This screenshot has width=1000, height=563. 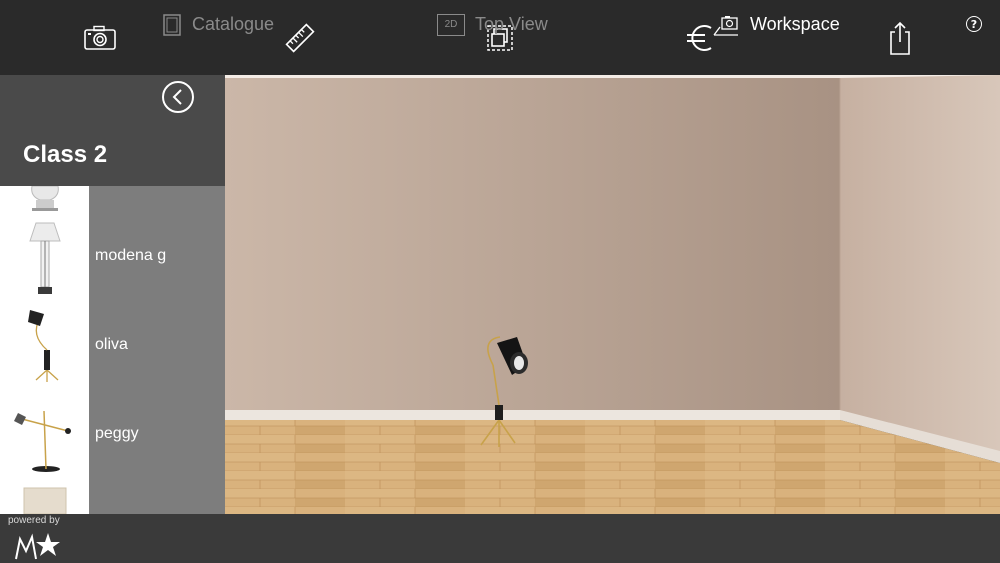 I want to click on brand-logo, so click(x=37, y=546).